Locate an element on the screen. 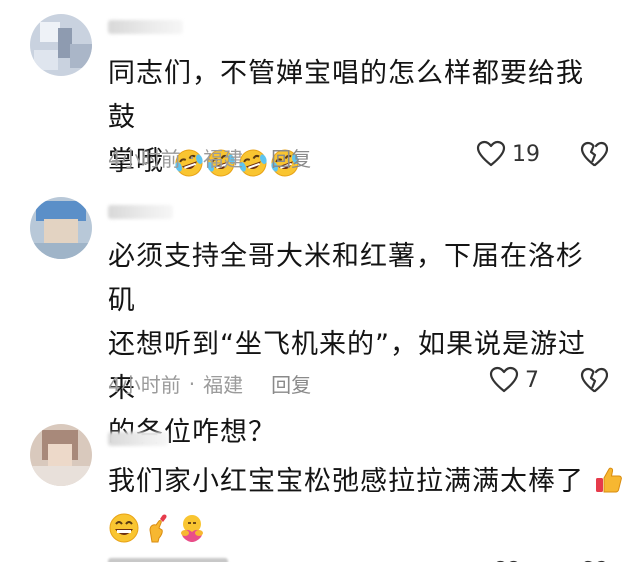 The width and height of the screenshot is (640, 562). like-count: 19 is located at coordinates (526, 154).